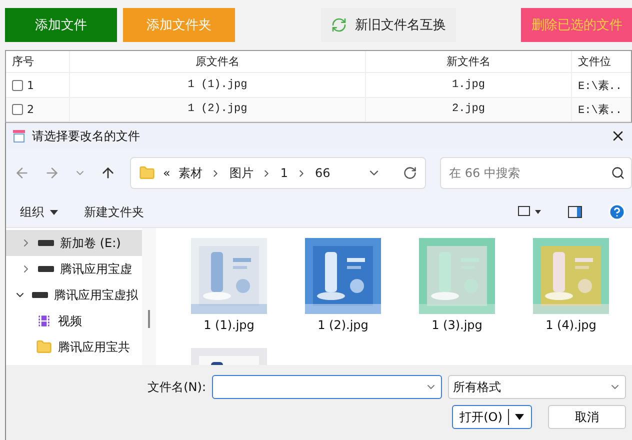  Describe the element at coordinates (38, 61) in the screenshot. I see `column-header: 序号` at that location.